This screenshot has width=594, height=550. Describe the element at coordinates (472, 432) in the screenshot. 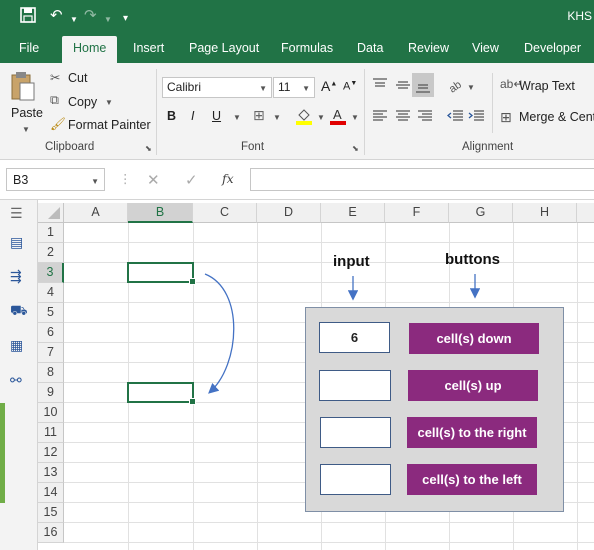

I see `move-right-button: cell(s) to the right` at that location.